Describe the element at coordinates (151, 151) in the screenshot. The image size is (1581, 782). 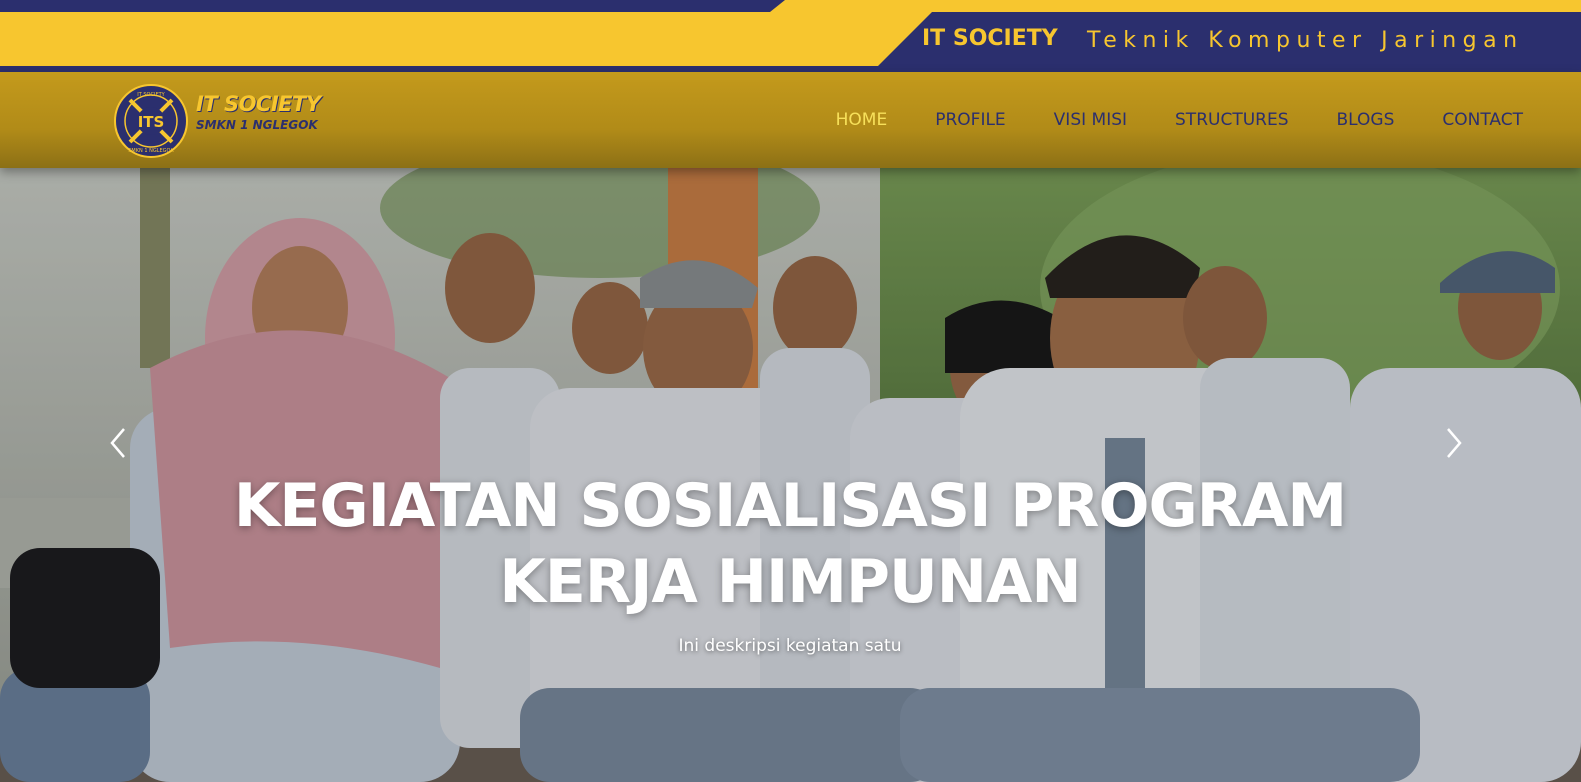
I see `logo-badge-ring-bottom: SMKN 1 NGLEGOK` at that location.